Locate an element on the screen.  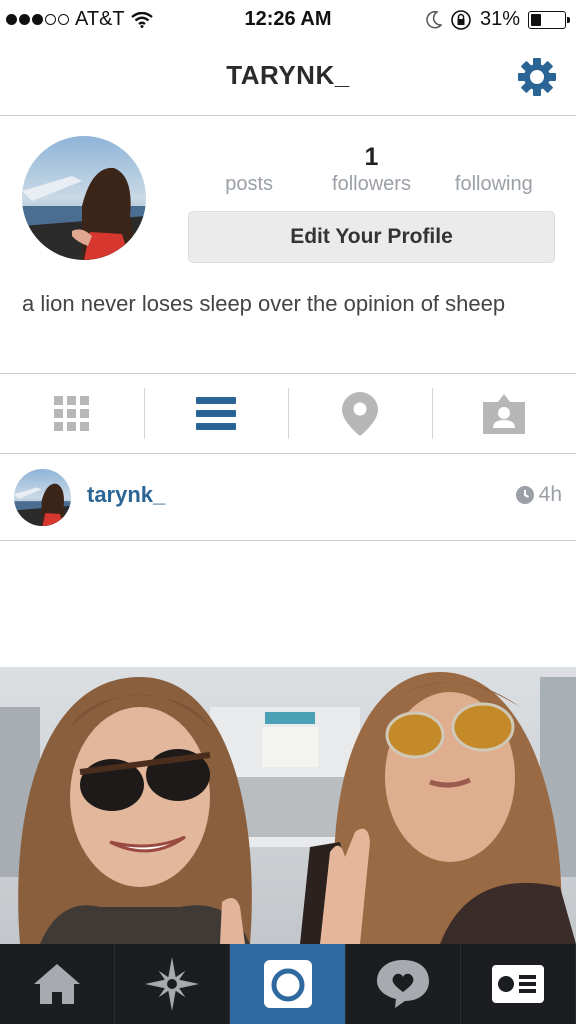
post-timestamp: 4h is located at coordinates (538, 495).